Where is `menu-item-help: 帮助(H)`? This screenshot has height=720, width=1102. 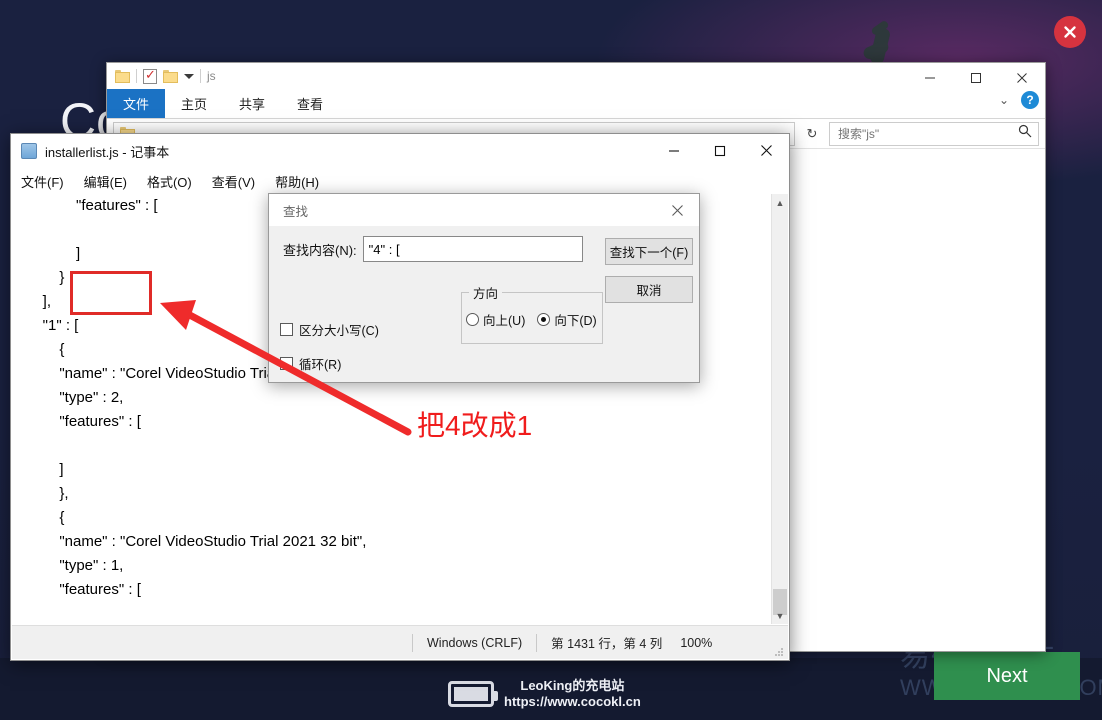
menu-item-help: 帮助(H) is located at coordinates (297, 181).